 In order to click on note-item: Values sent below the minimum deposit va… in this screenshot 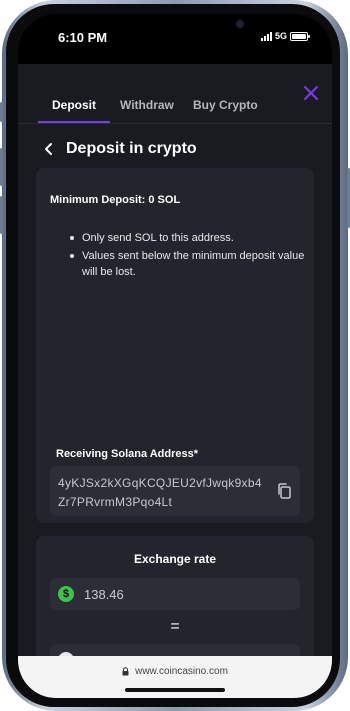, I will do `click(179, 264)`.